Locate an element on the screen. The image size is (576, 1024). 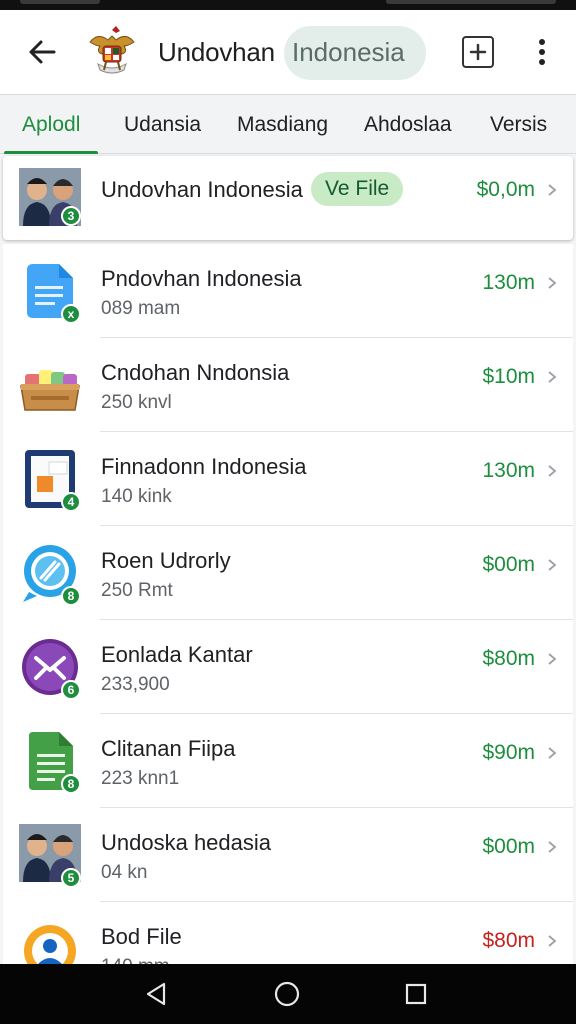
system-nav-bar is located at coordinates (288, 994).